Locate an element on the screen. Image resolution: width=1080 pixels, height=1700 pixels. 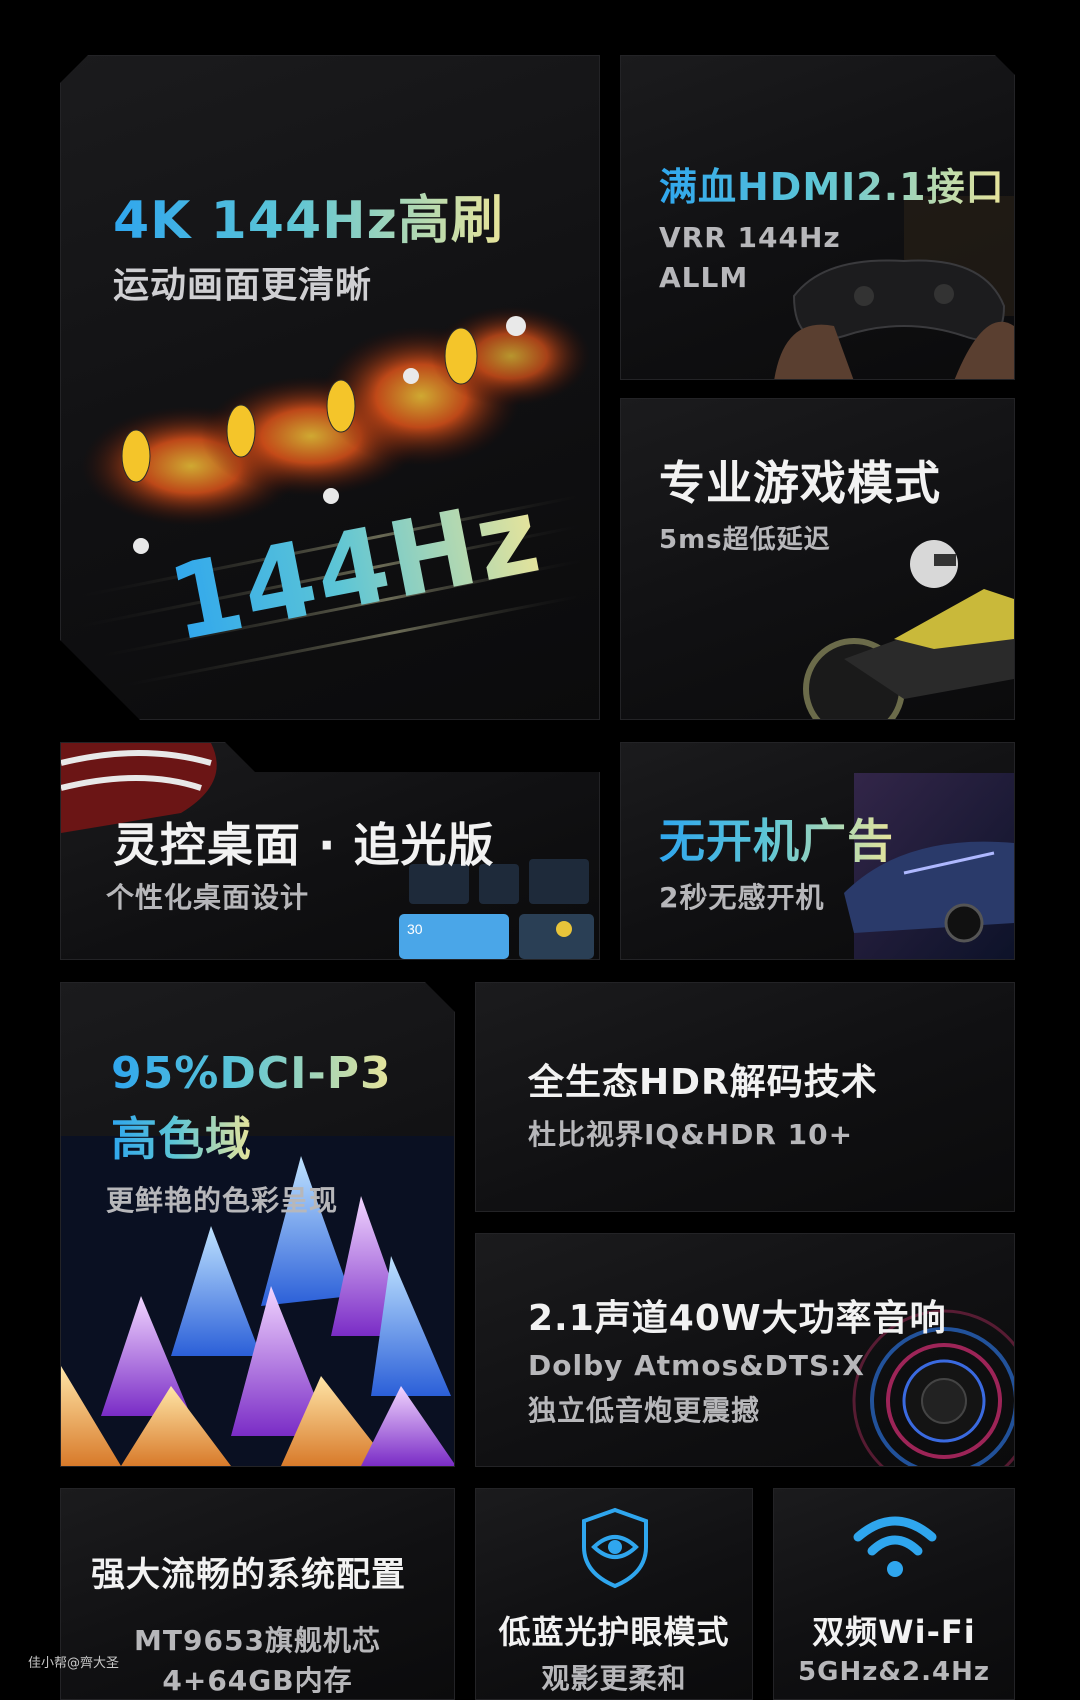
game-mode-title: 专业游戏模式 is located at coordinates (800, 483).